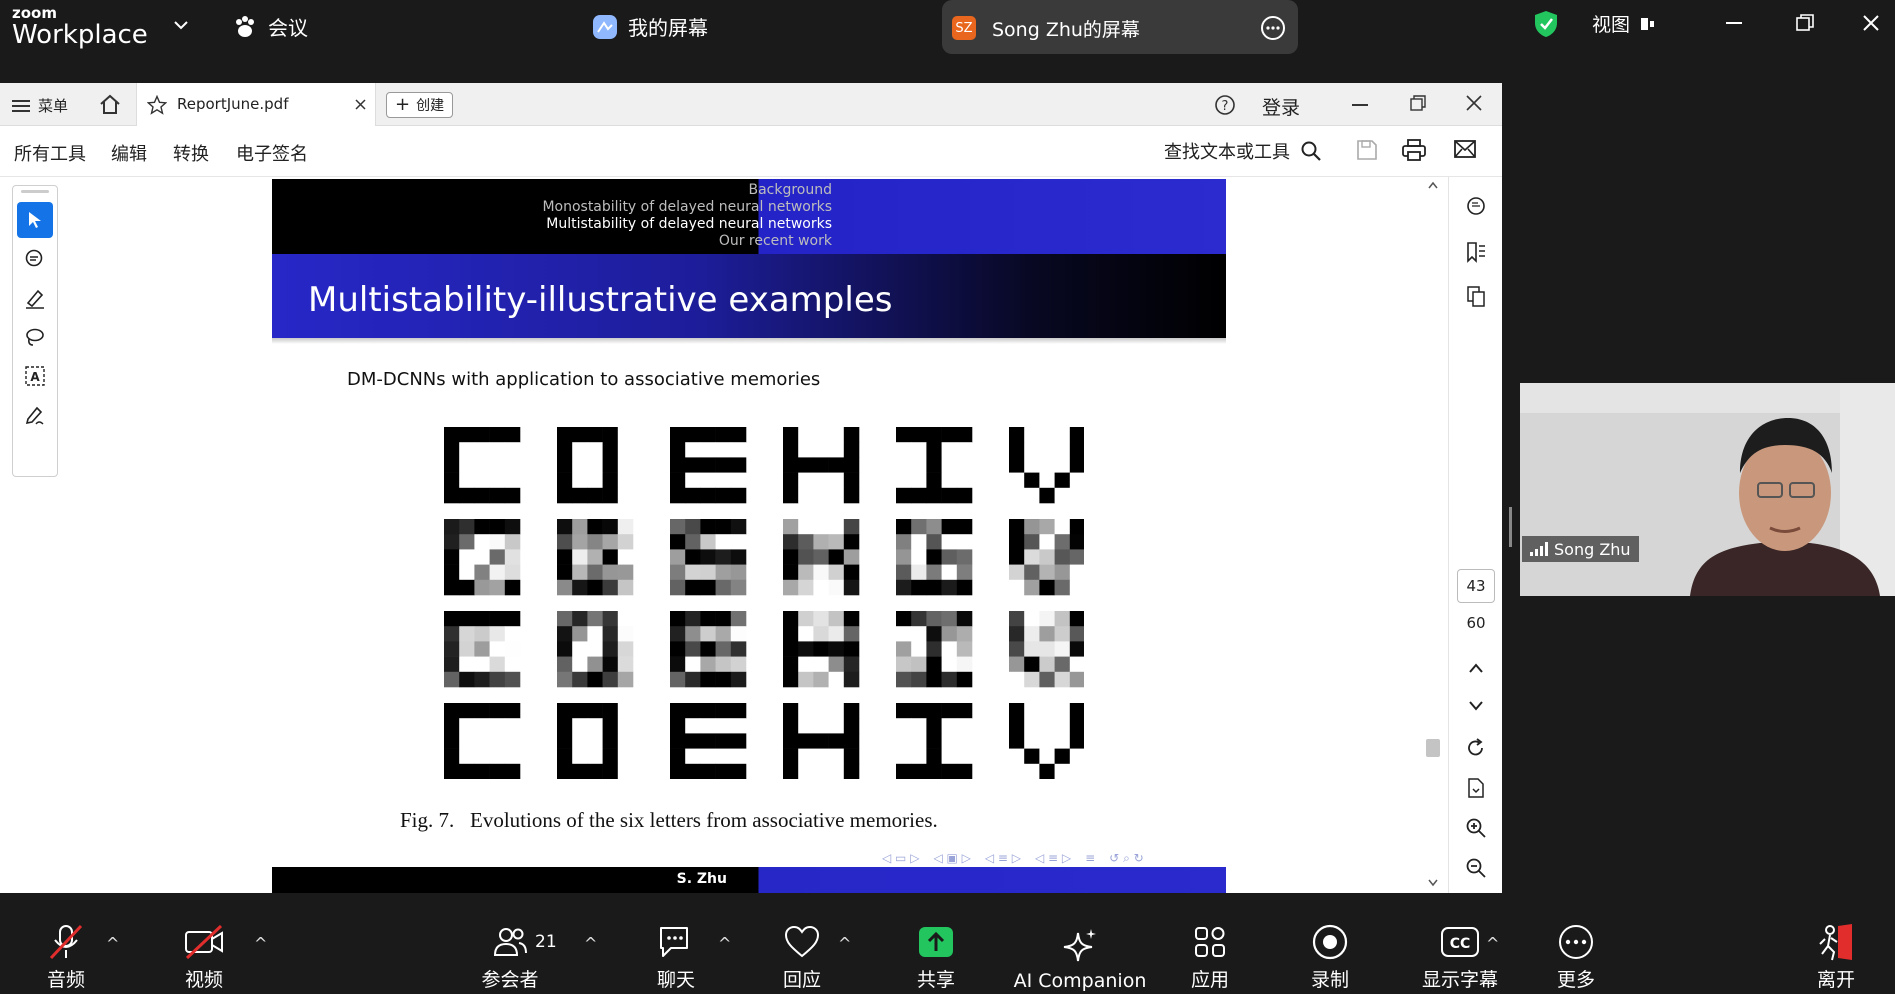  Describe the element at coordinates (1476, 868) in the screenshot. I see `zoom-out-icon` at that location.